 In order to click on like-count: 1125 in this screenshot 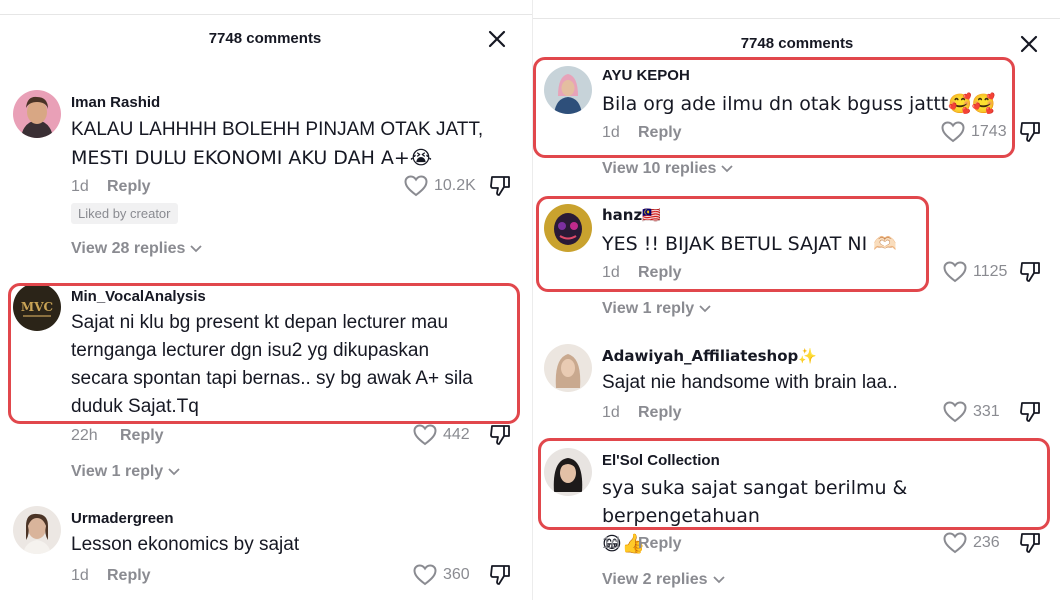, I will do `click(990, 271)`.